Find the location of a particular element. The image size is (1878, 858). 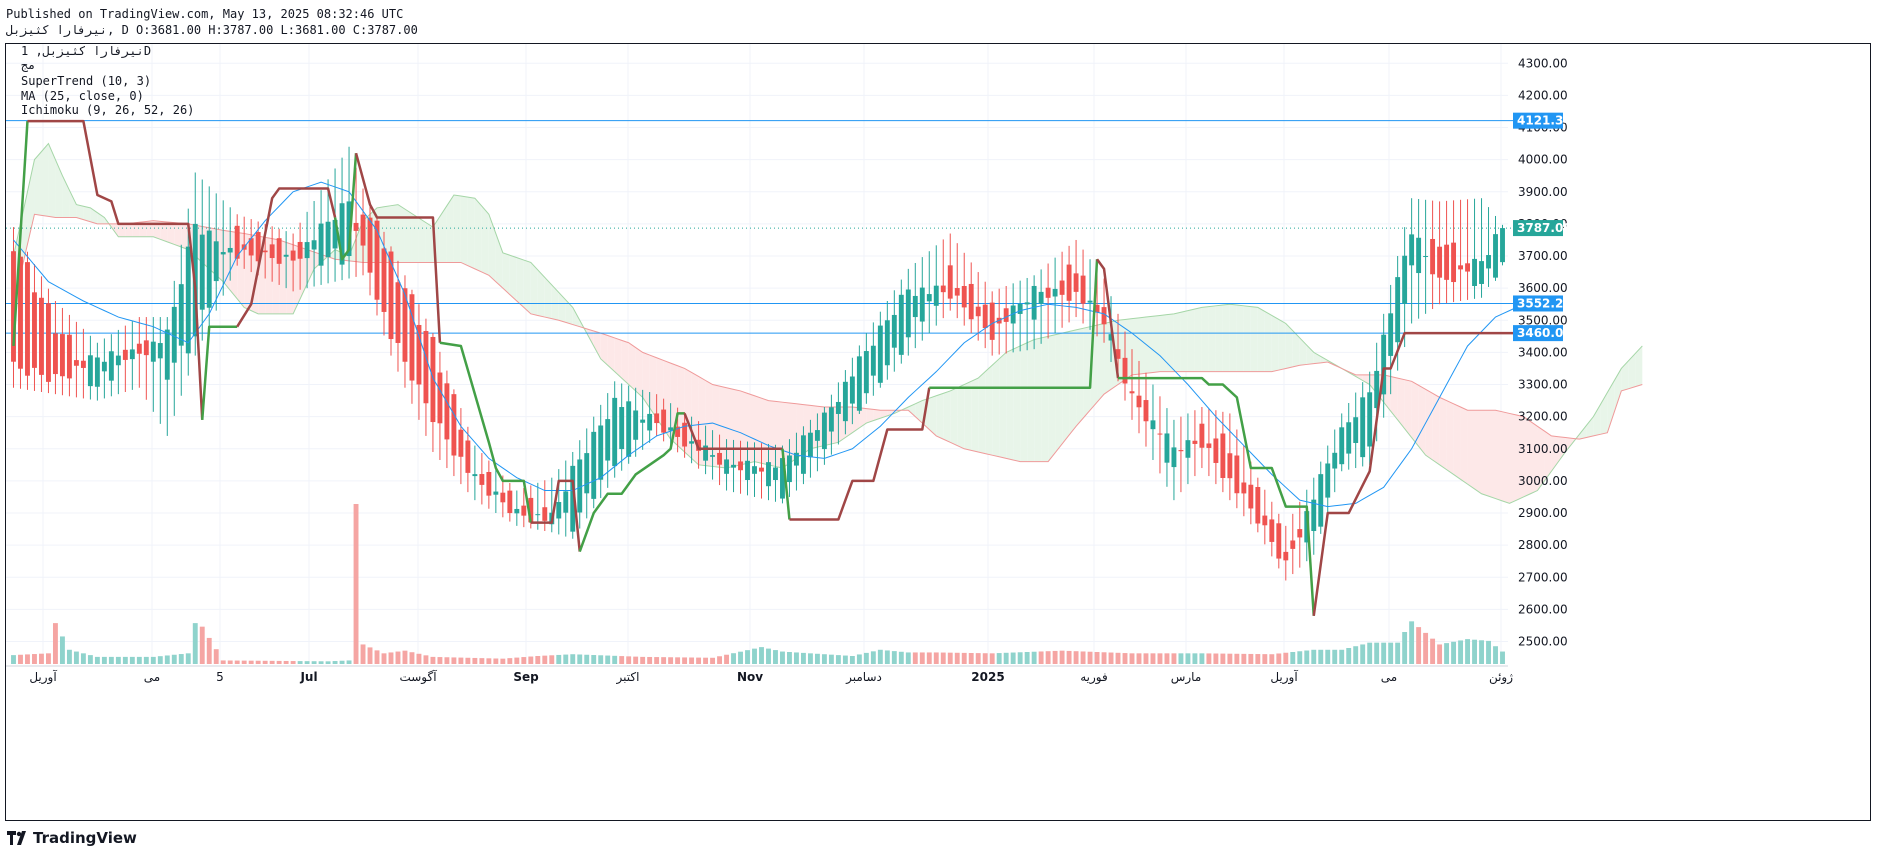

price-axis-tick: 3600.00 is located at coordinates (1543, 288).